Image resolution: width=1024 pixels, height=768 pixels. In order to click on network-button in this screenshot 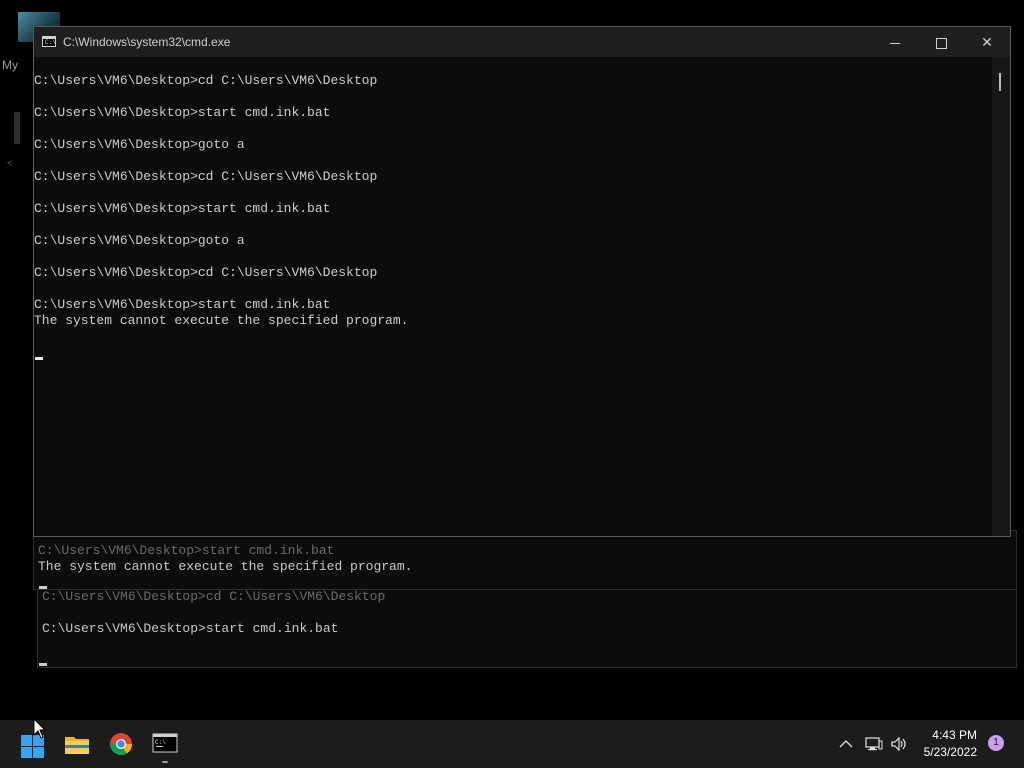, I will do `click(874, 744)`.